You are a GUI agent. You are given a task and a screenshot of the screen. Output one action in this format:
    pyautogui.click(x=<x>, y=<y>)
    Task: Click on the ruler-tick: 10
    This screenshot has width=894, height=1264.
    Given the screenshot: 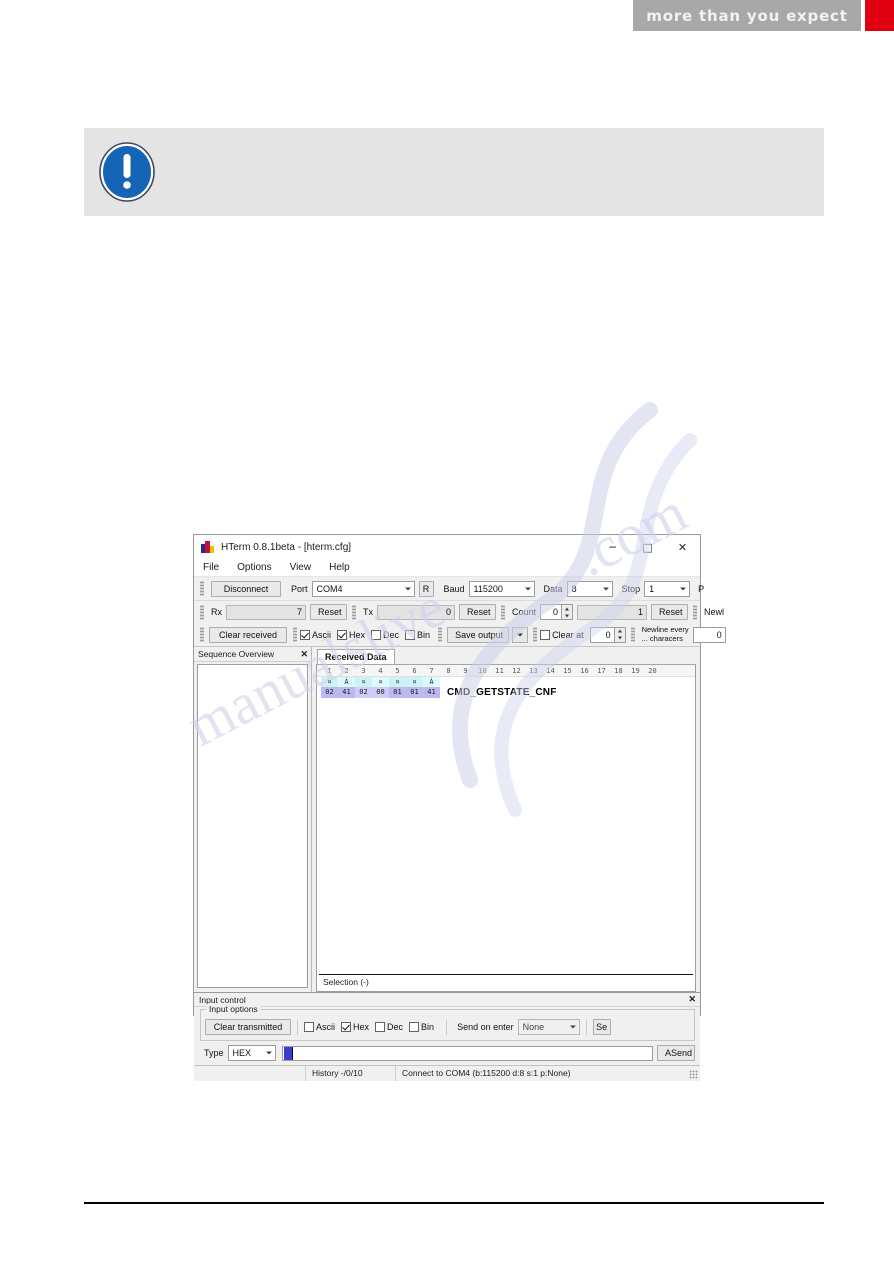 What is the action you would take?
    pyautogui.click(x=482, y=670)
    